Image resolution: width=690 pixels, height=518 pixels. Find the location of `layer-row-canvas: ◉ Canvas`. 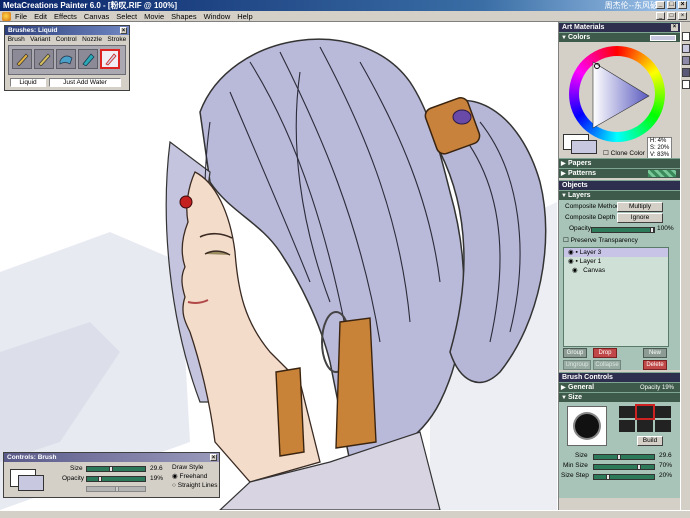

layer-row-canvas: ◉ Canvas is located at coordinates (616, 270).